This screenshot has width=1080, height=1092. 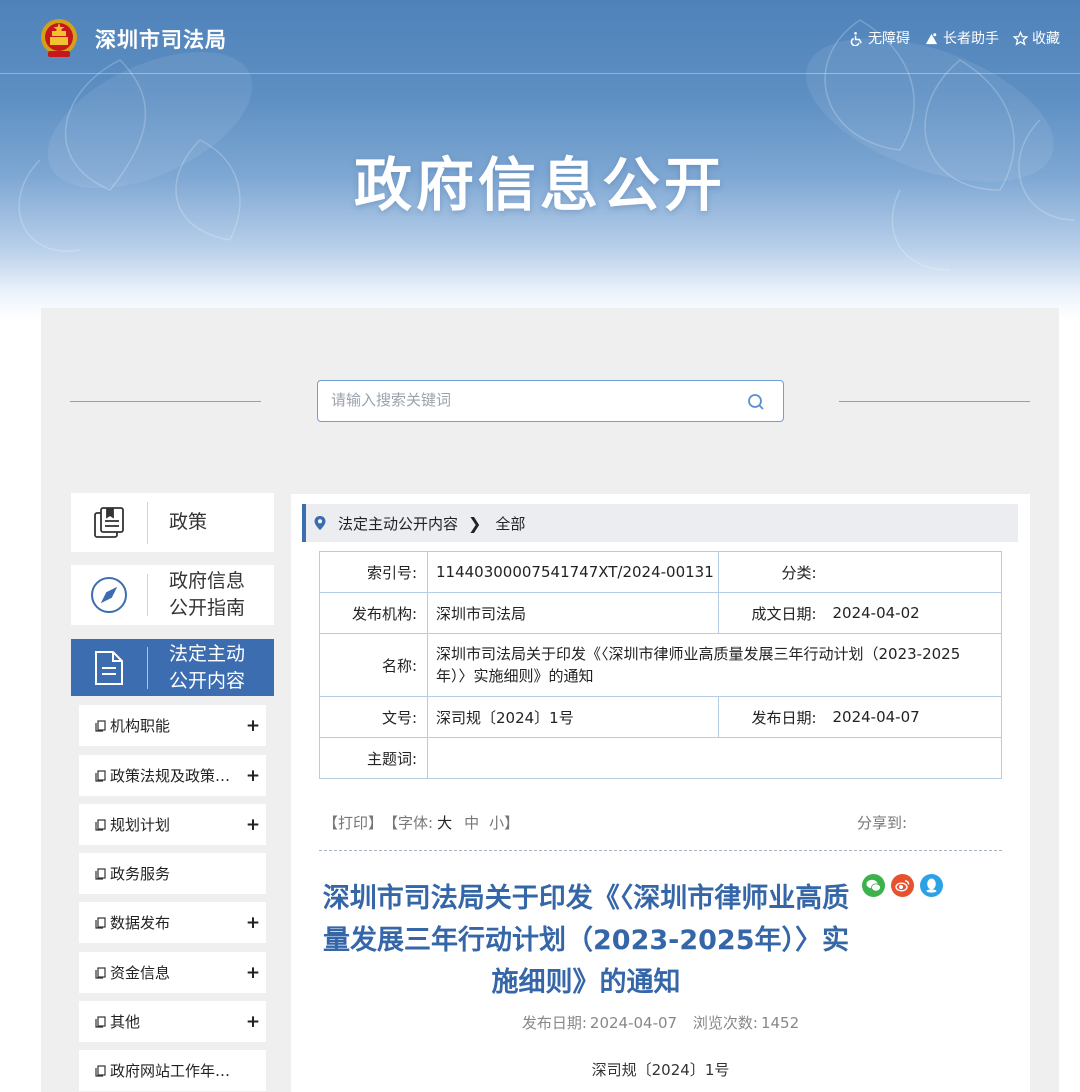 I want to click on sidebar-item-policy-regulations: 政策法规及政策… +, so click(x=172, y=775).